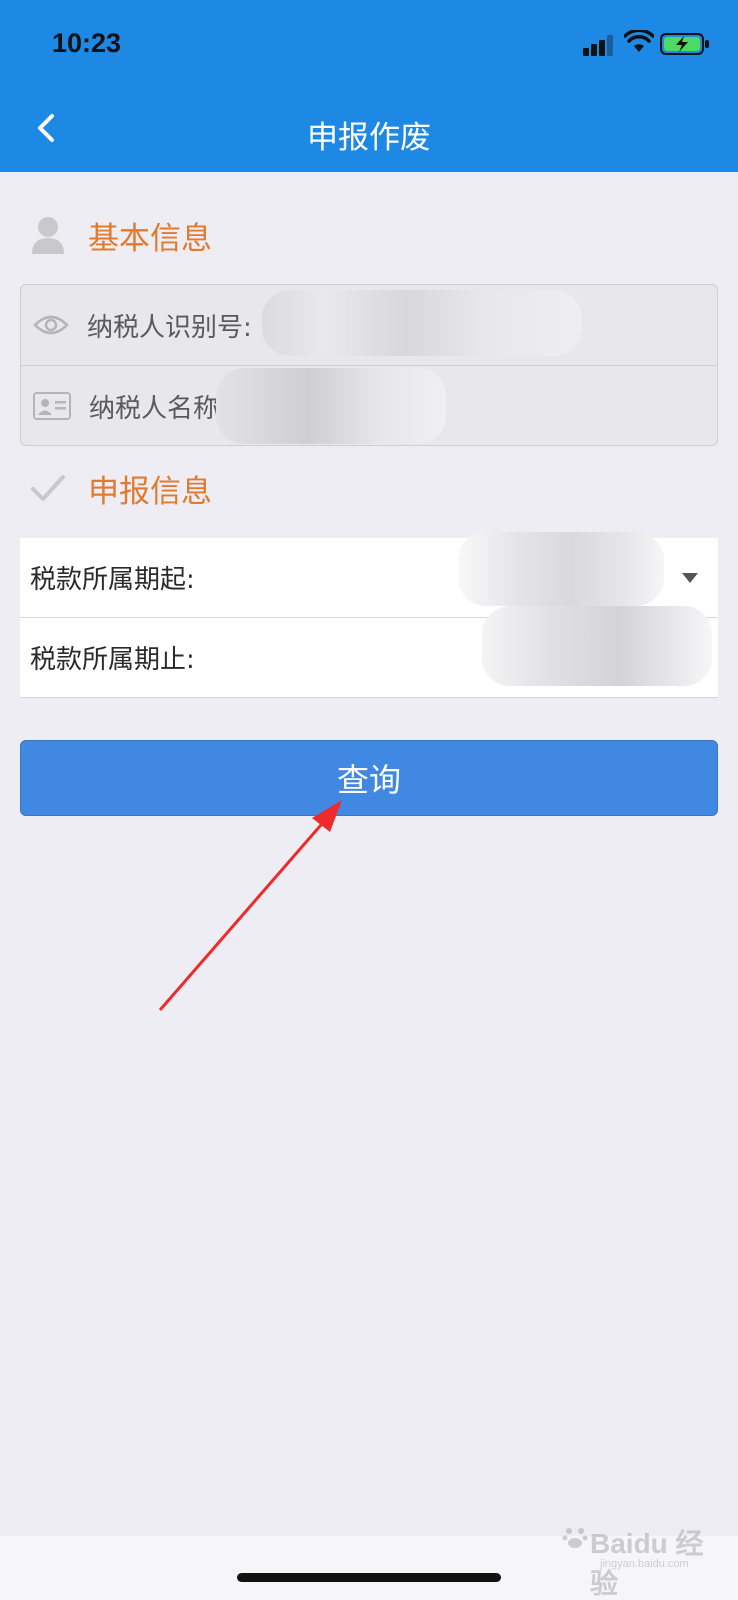 The height and width of the screenshot is (1600, 738). What do you see at coordinates (87, 43) in the screenshot?
I see `status-time: 10:23` at bounding box center [87, 43].